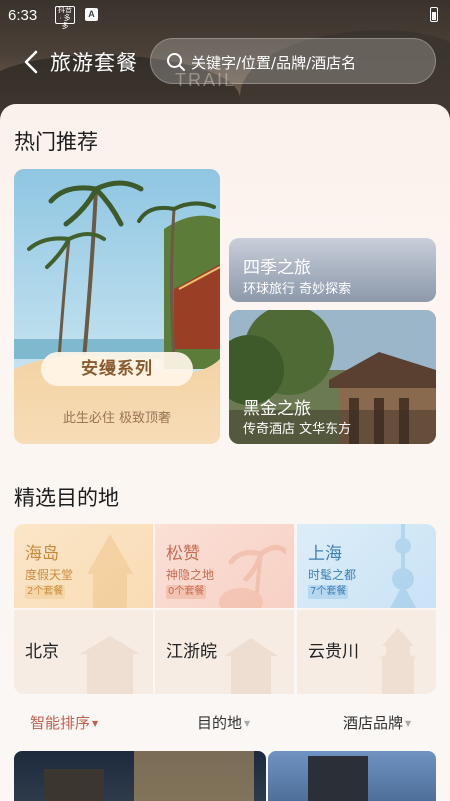  I want to click on chevron-left-icon, so click(31, 62).